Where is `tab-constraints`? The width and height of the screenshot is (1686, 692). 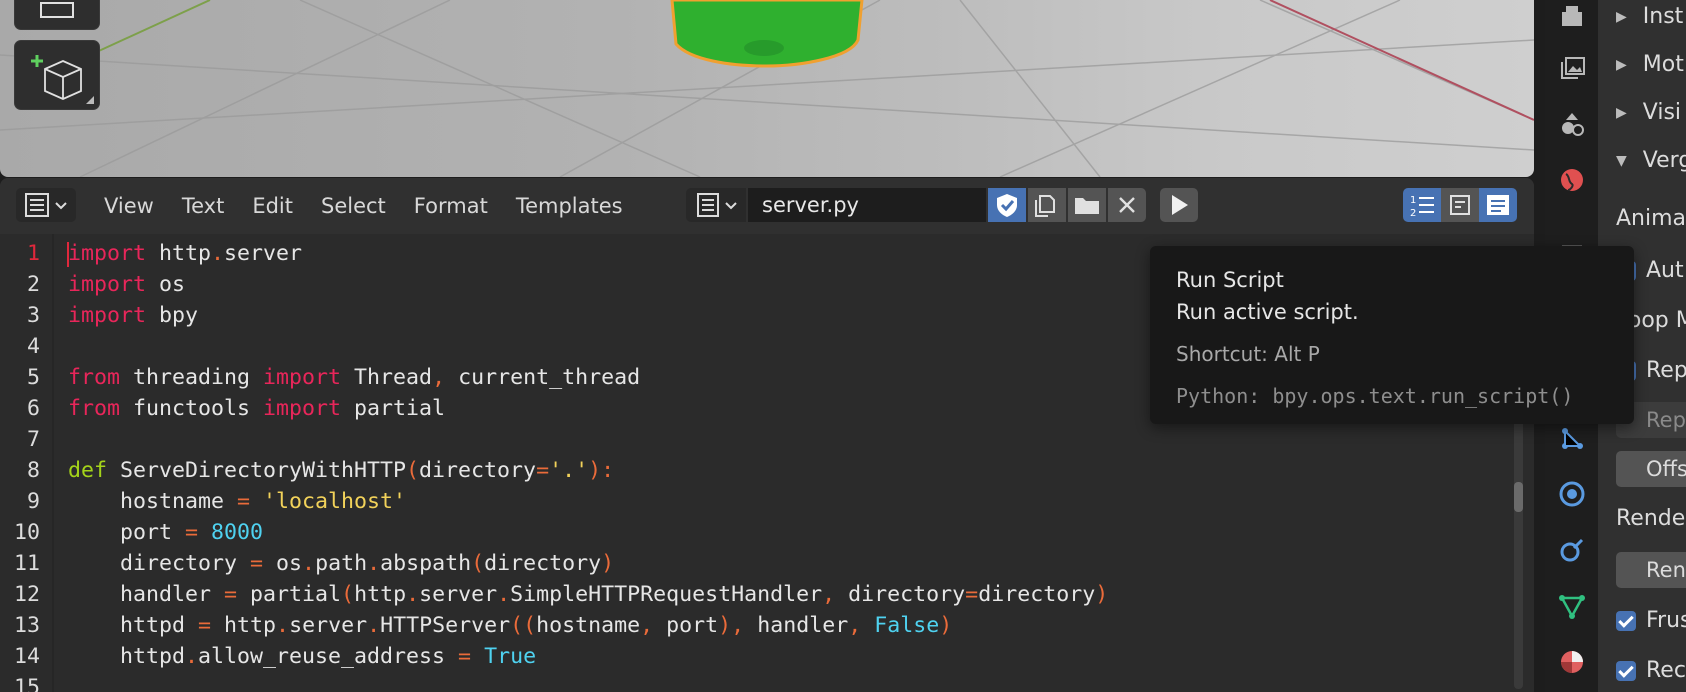
tab-constraints is located at coordinates (1572, 550).